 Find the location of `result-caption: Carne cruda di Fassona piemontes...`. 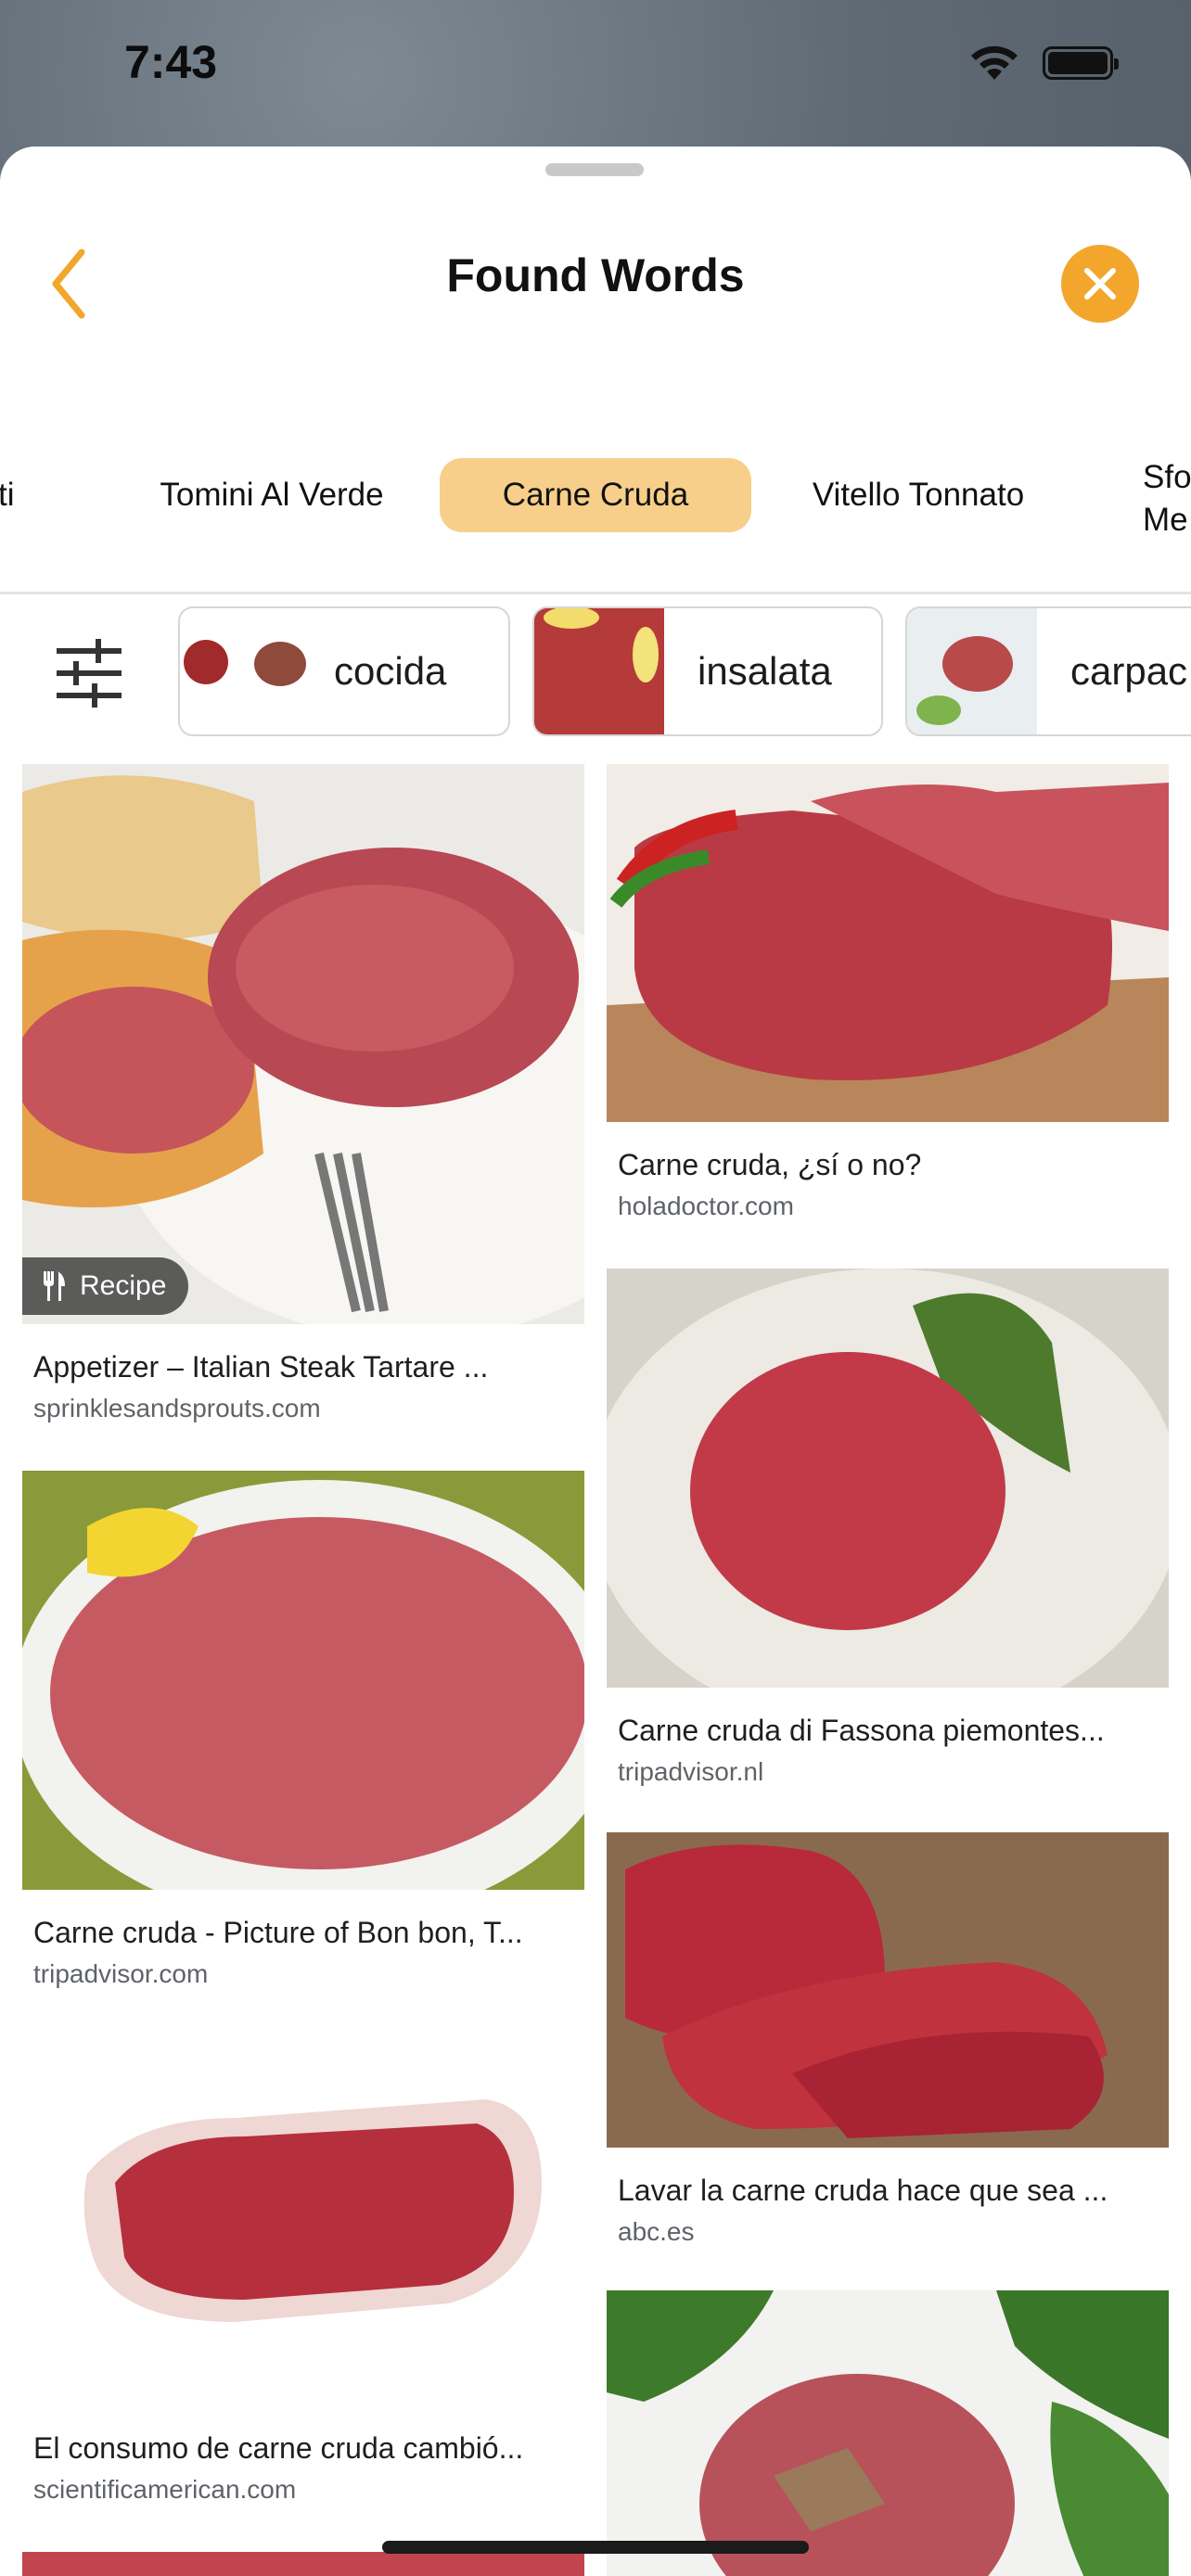

result-caption: Carne cruda di Fassona piemontes... is located at coordinates (861, 1731).